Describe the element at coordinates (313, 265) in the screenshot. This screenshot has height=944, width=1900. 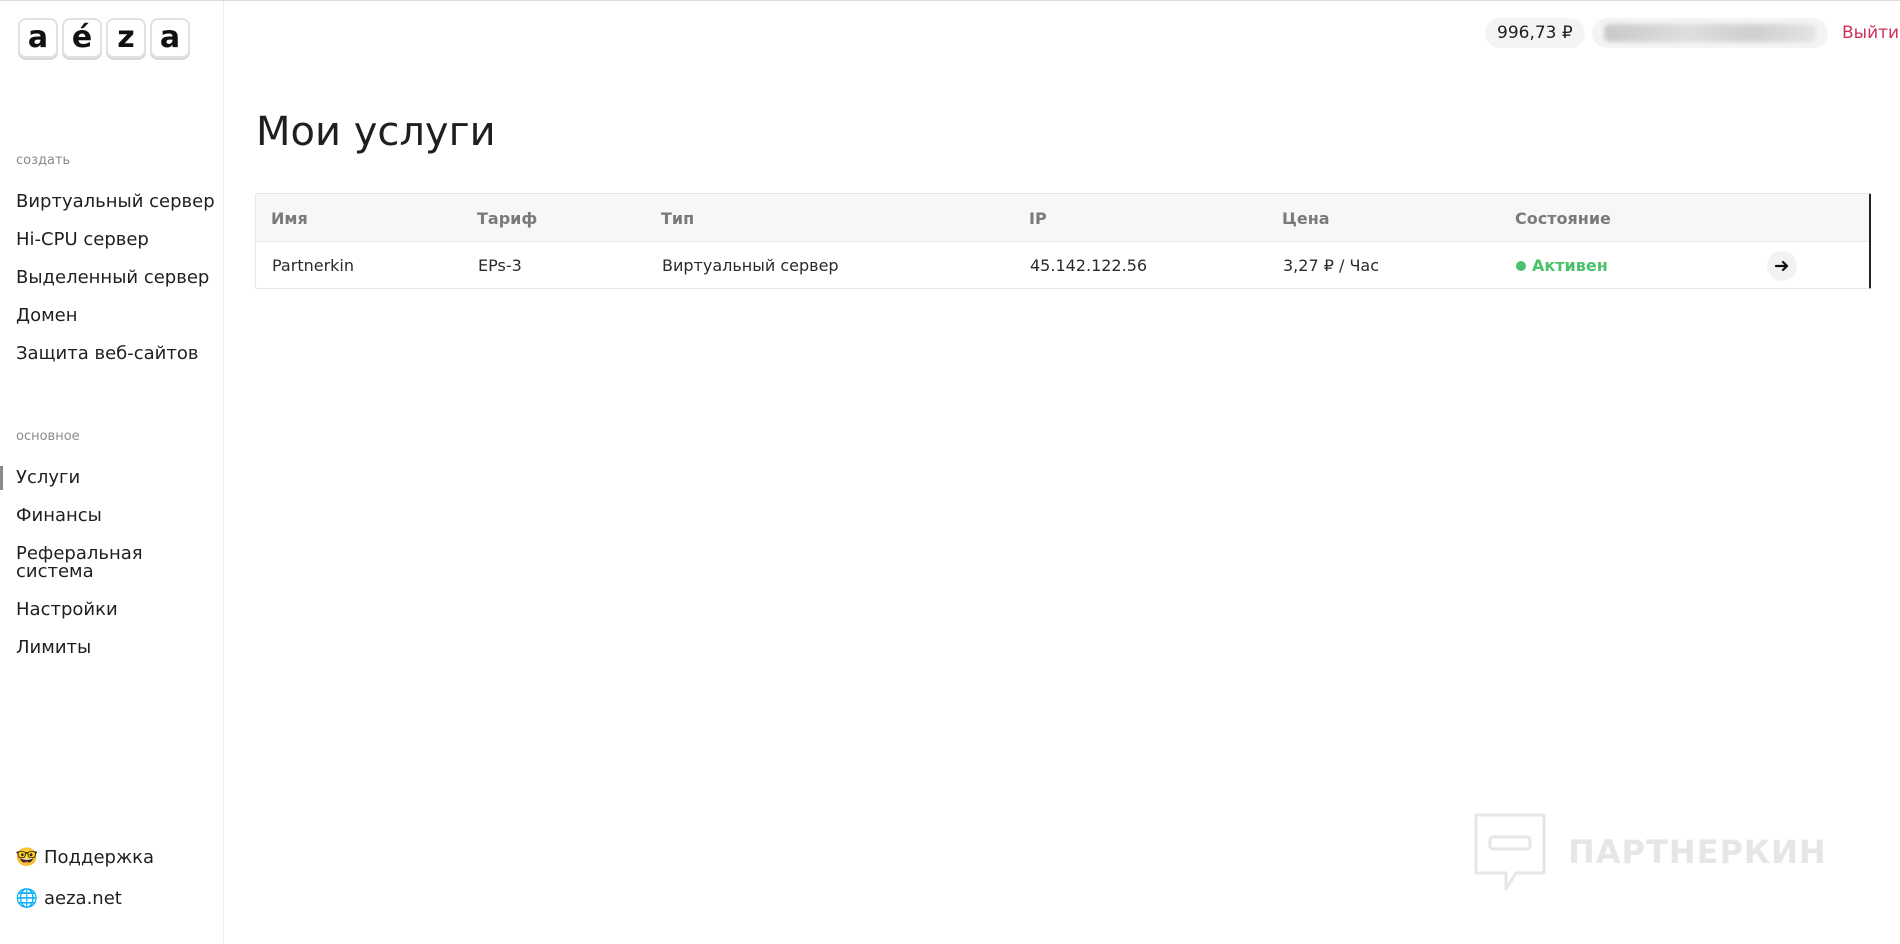
I see `cell-name: Partnerkin` at that location.